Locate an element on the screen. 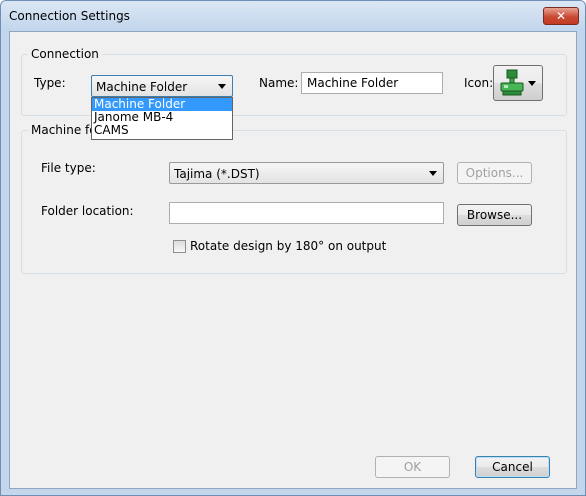 The image size is (586, 496). file-type-label: File type: is located at coordinates (68, 168).